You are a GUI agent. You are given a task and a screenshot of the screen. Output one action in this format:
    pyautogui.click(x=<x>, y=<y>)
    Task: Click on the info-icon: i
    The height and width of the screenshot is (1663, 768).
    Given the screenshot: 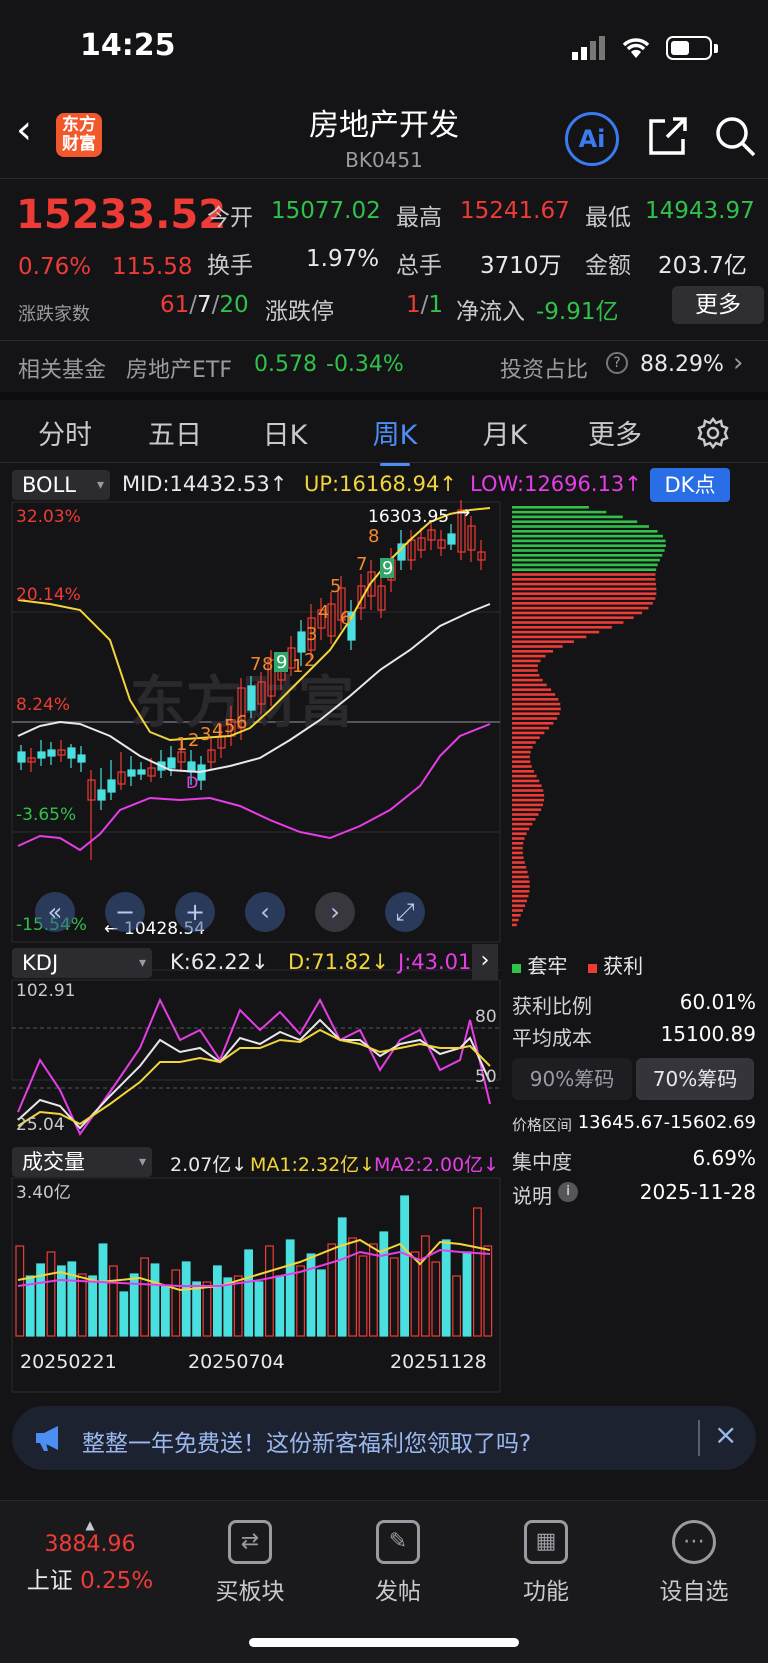 What is the action you would take?
    pyautogui.click(x=568, y=1192)
    